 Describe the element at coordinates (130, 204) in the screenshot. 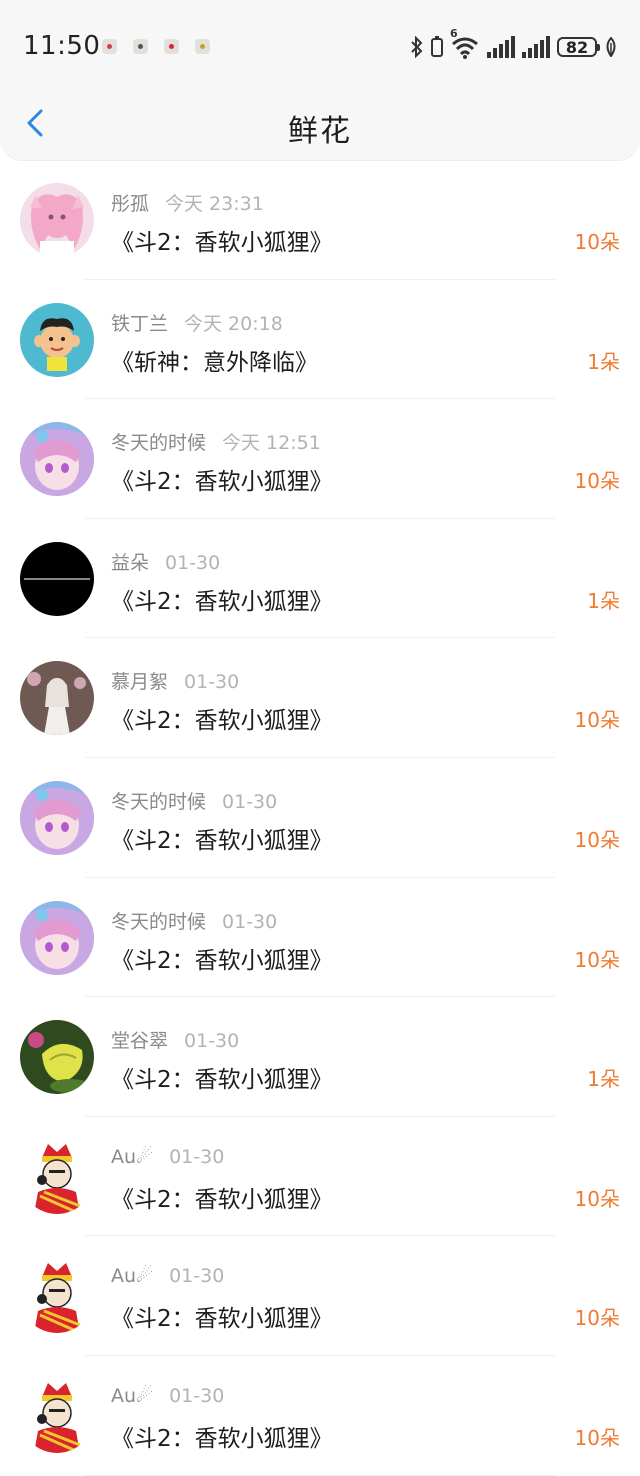

I see `sender-name-text: 彤孤` at that location.